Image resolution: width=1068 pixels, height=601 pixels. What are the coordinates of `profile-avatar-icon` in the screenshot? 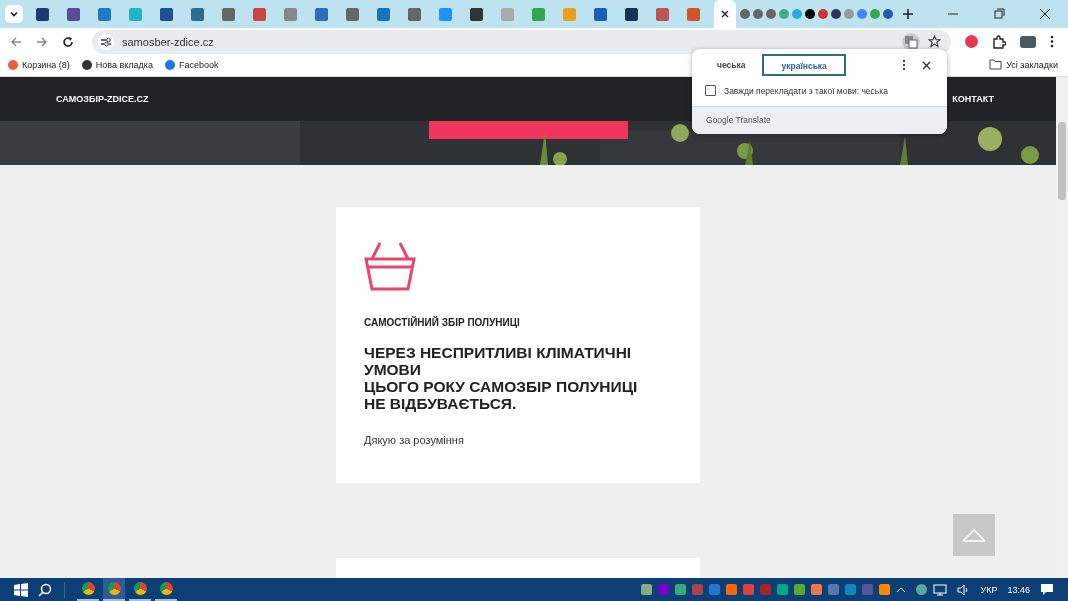 It's located at (1028, 41).